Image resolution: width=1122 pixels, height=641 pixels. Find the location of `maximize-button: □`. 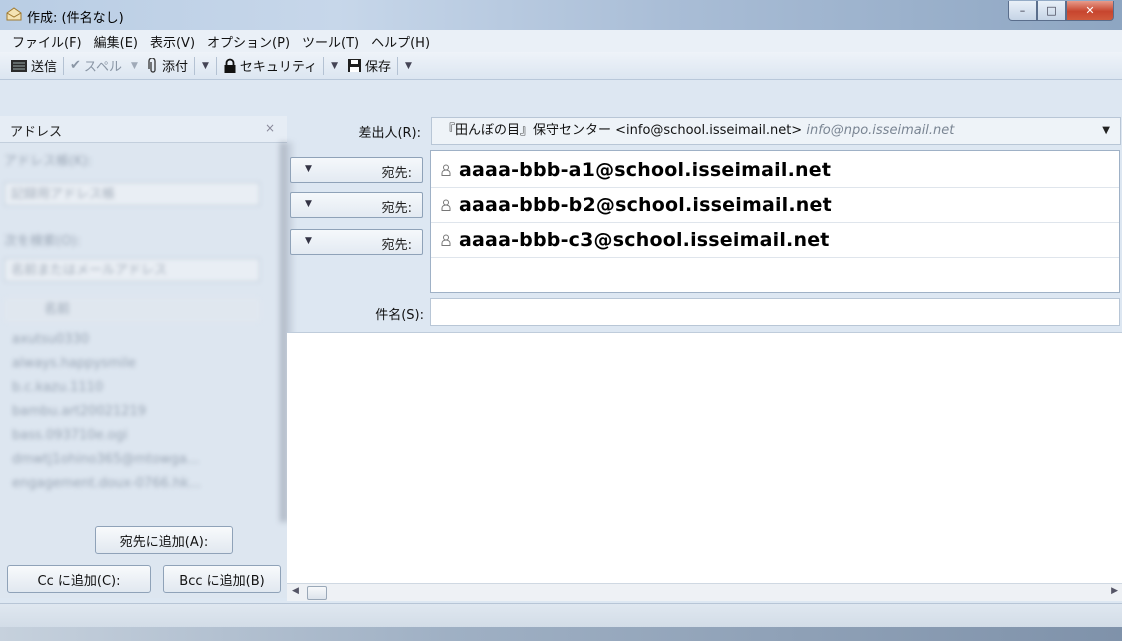

maximize-button: □ is located at coordinates (1051, 11).